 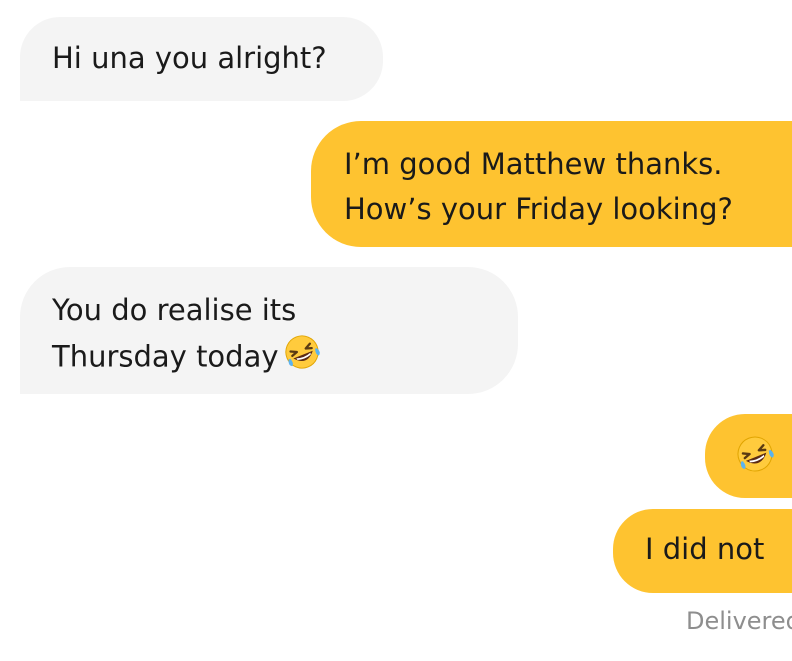 I want to click on message-bubble-outgoing: I did not, so click(x=702, y=551).